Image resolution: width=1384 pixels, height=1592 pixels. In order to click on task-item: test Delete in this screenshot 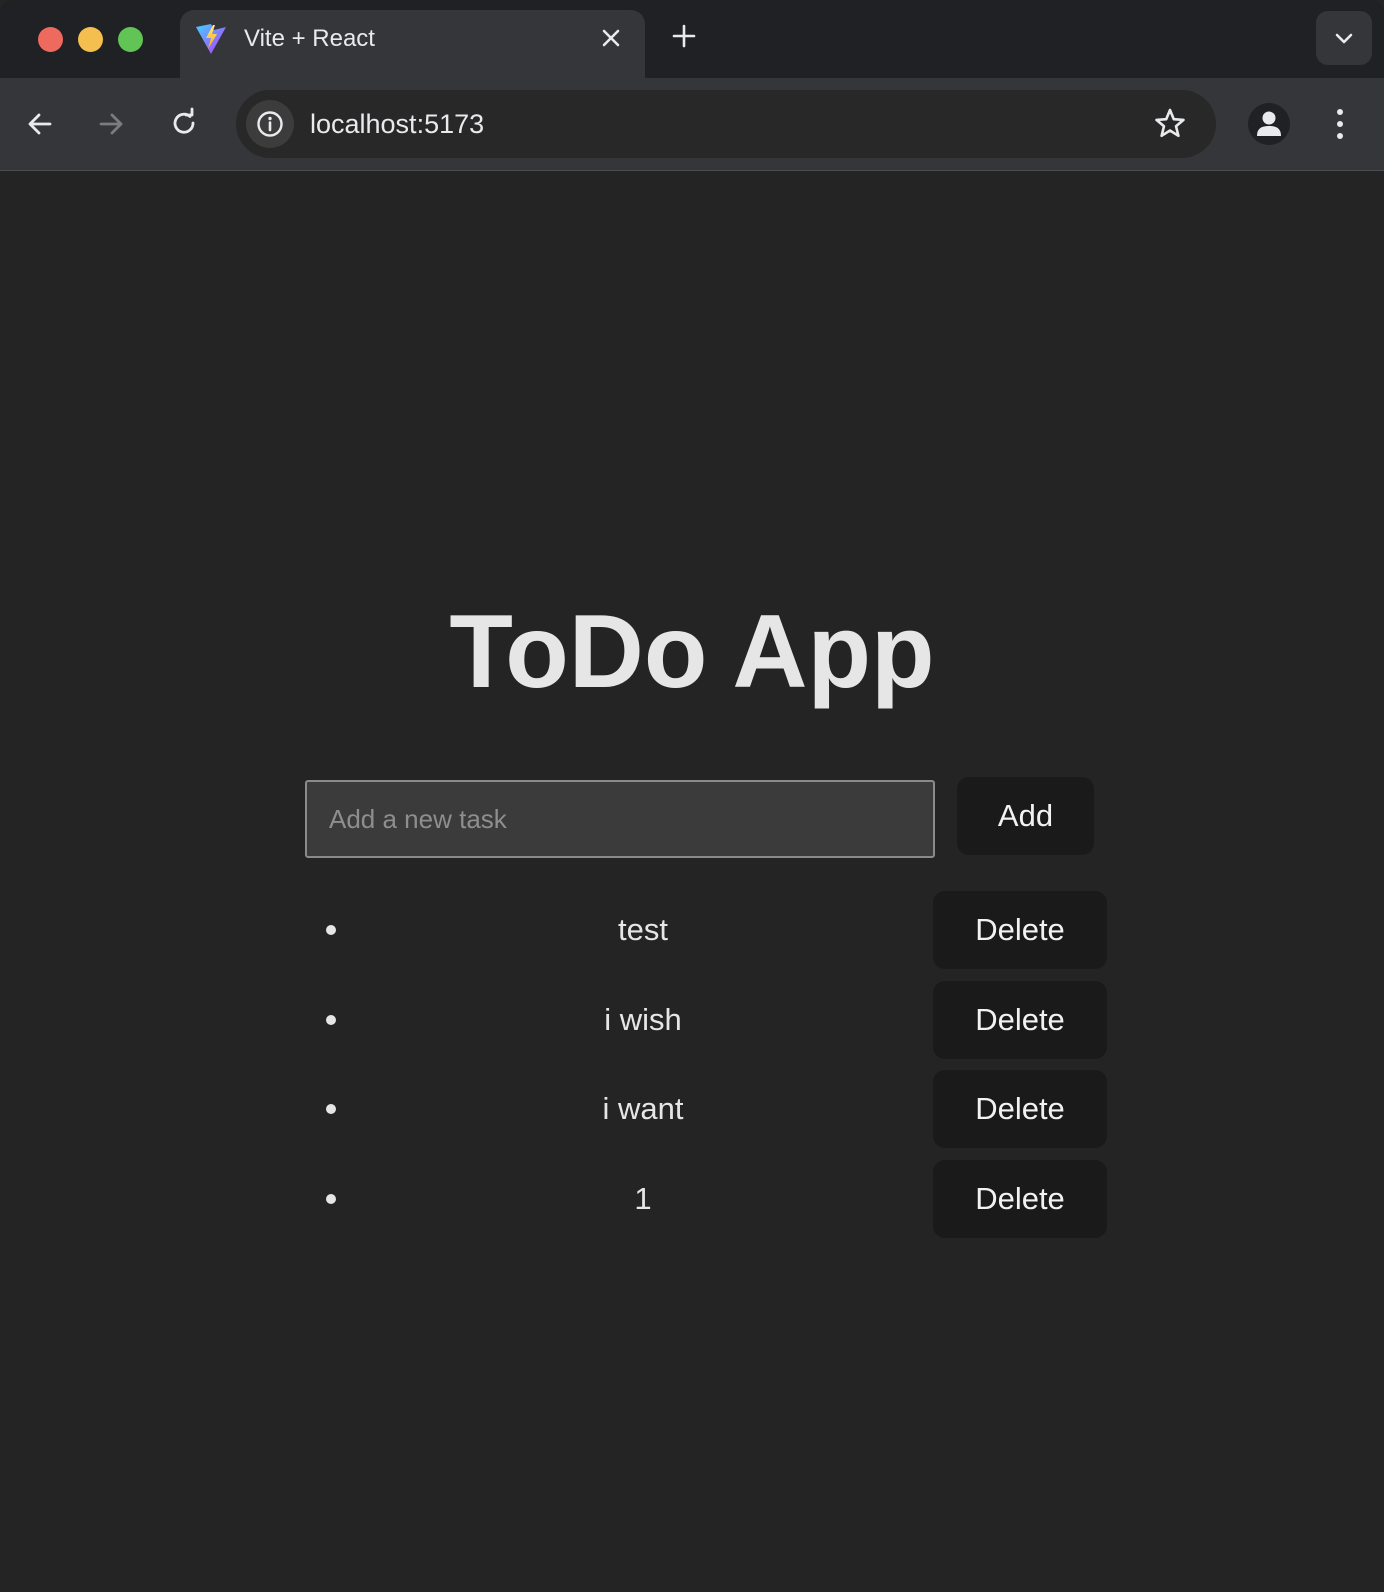, I will do `click(692, 930)`.